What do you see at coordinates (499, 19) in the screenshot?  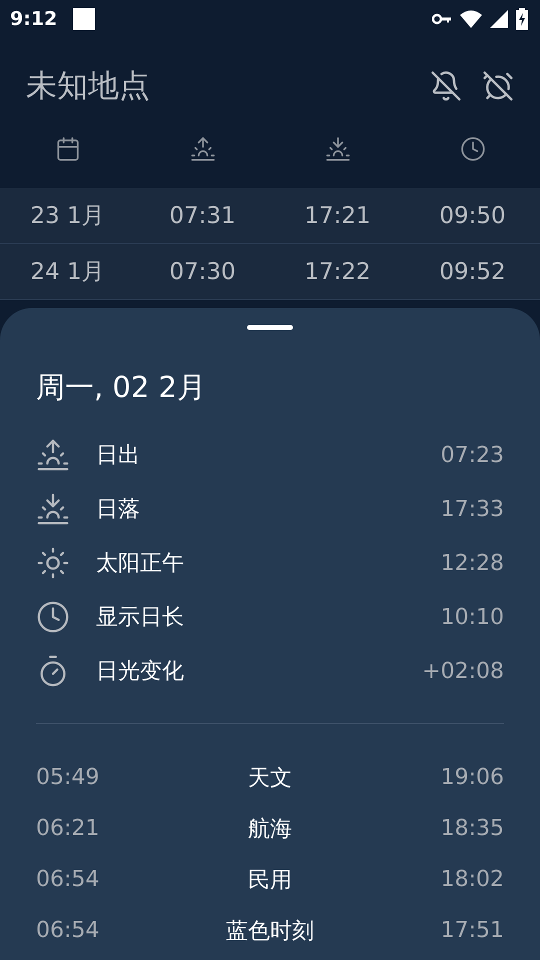 I see `signal-icon` at bounding box center [499, 19].